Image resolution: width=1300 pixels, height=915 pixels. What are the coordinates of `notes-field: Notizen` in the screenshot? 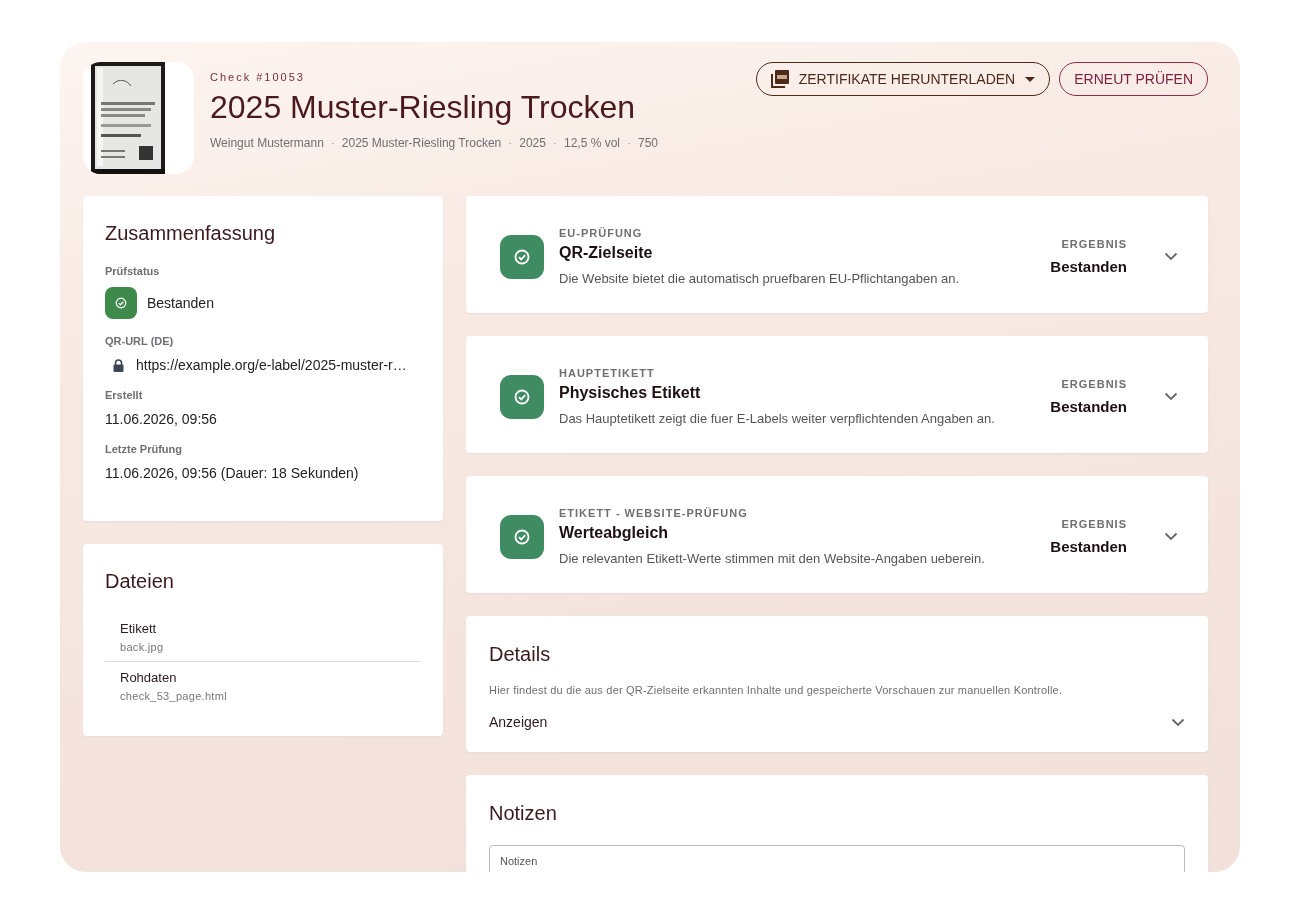 It's located at (837, 858).